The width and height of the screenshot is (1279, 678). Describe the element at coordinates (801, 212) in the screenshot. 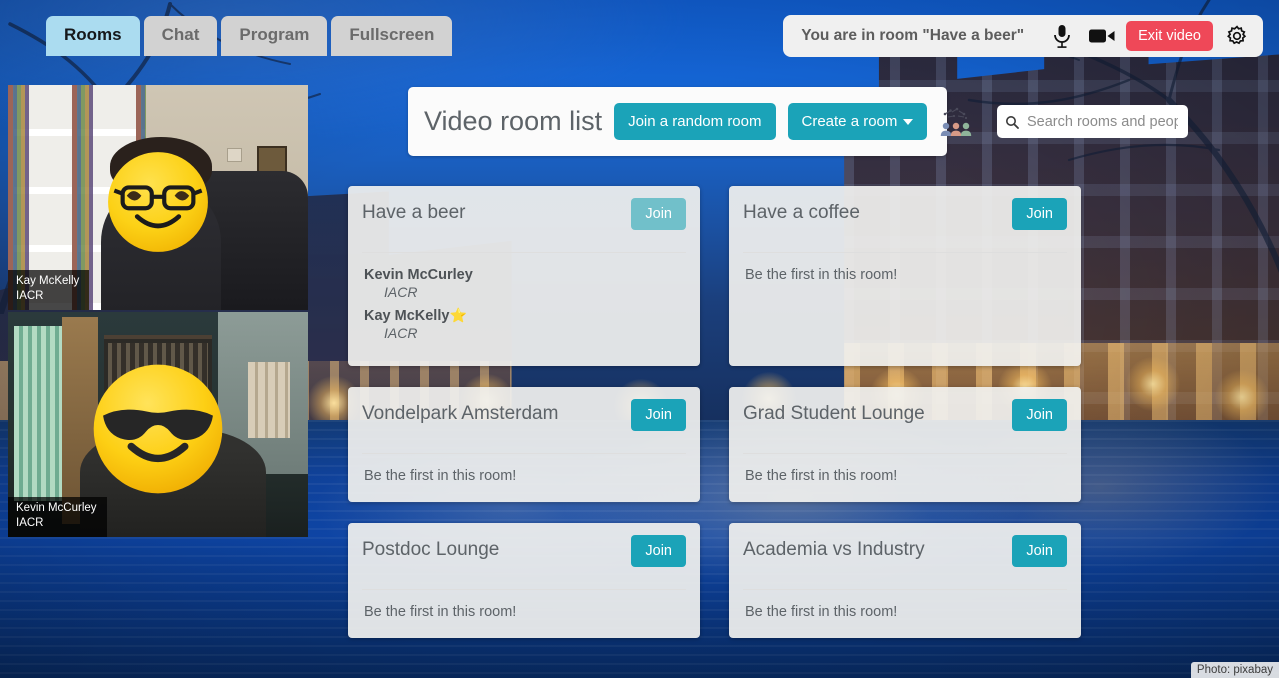

I see `room-name: Have a coffee` at that location.